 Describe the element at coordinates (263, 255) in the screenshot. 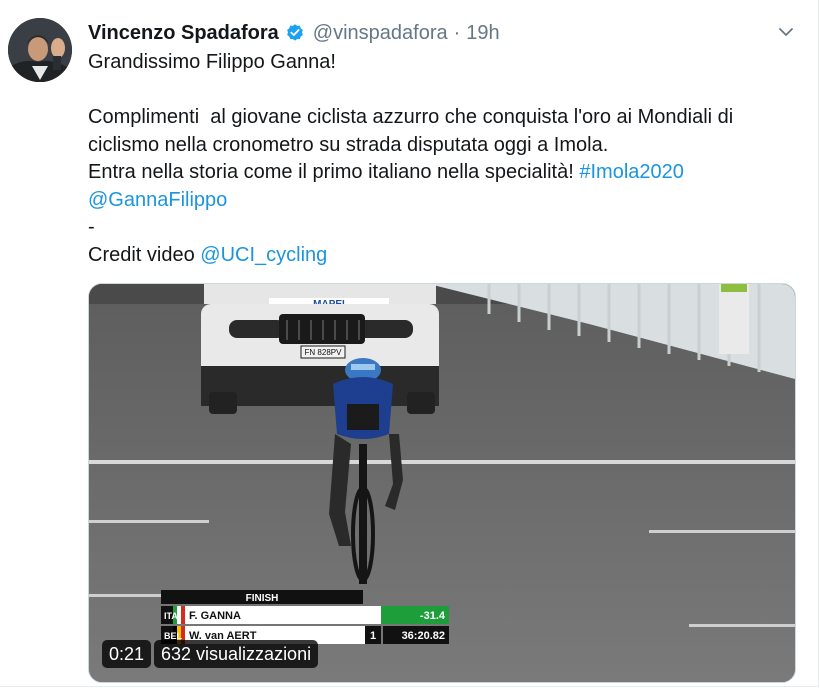

I see `mention-link: @UCI_cycling` at that location.